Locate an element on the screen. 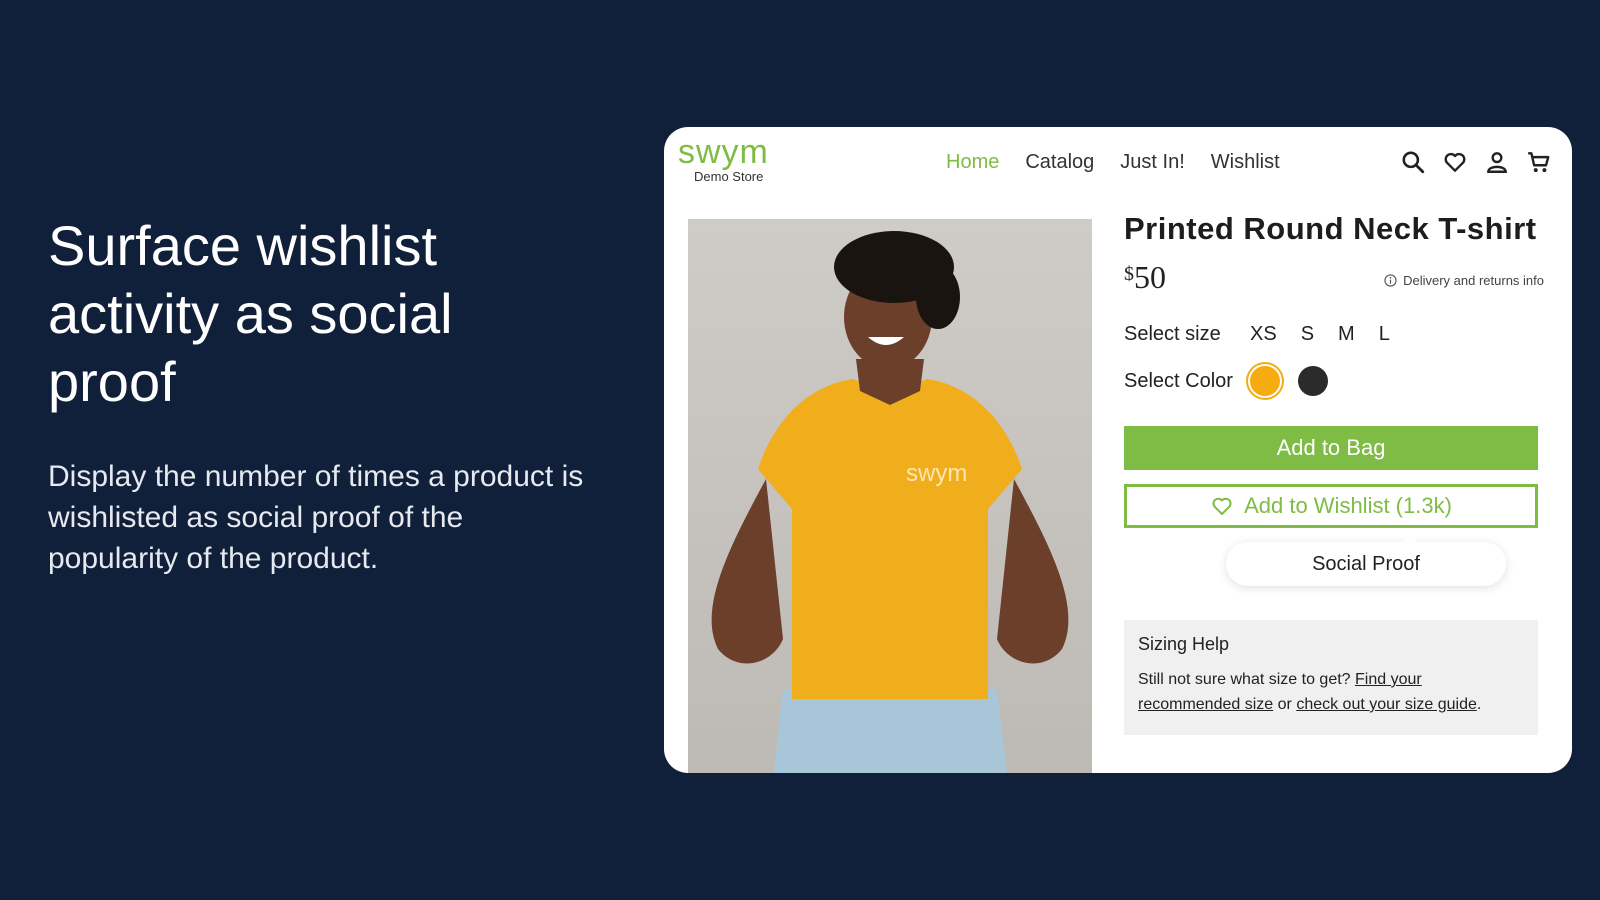 This screenshot has height=900, width=1600. nav-home: Home is located at coordinates (972, 162).